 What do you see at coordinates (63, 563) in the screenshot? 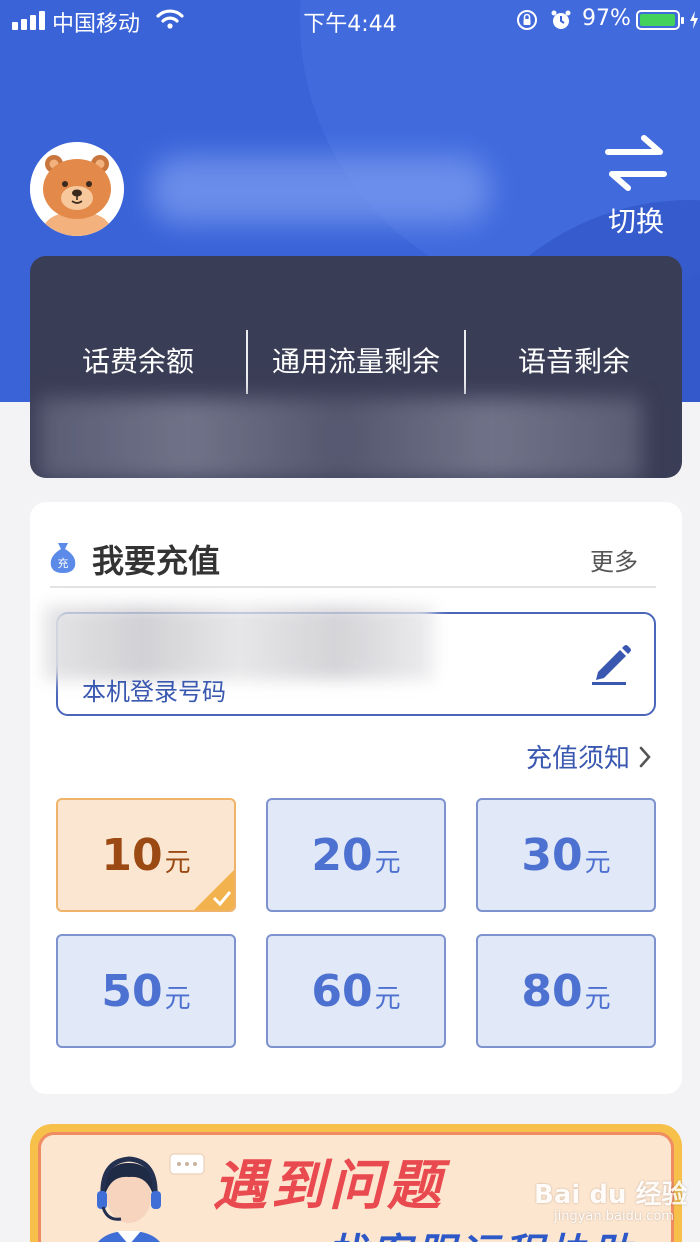
I see `svg-text: 充` at bounding box center [63, 563].